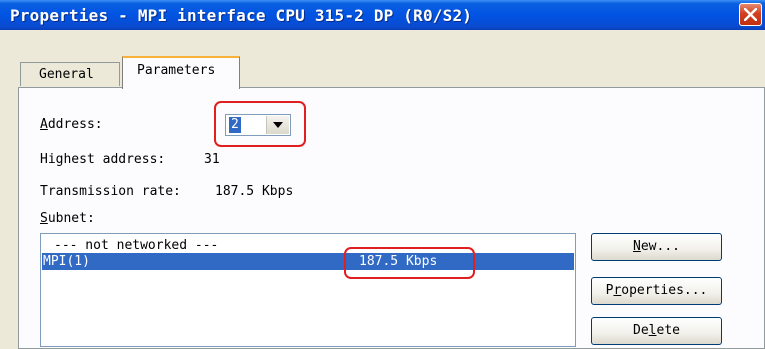 The width and height of the screenshot is (765, 349). What do you see at coordinates (176, 70) in the screenshot?
I see `tab-parameters-label: Parameters` at bounding box center [176, 70].